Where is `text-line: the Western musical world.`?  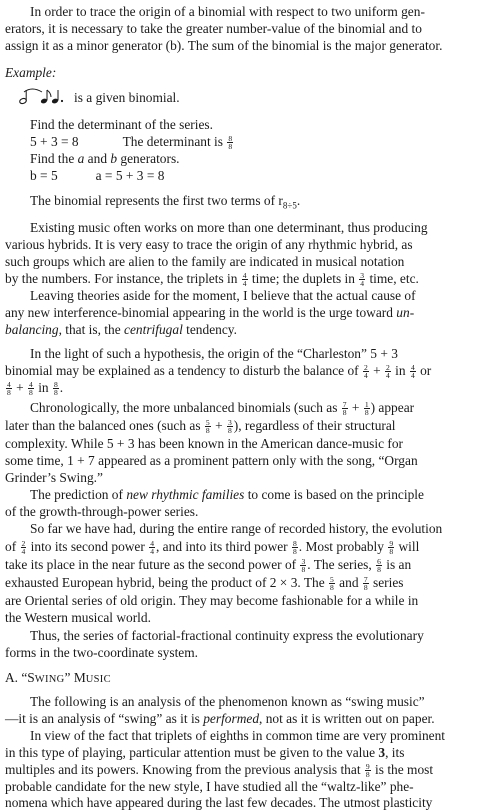 text-line: the Western musical world. is located at coordinates (250, 617).